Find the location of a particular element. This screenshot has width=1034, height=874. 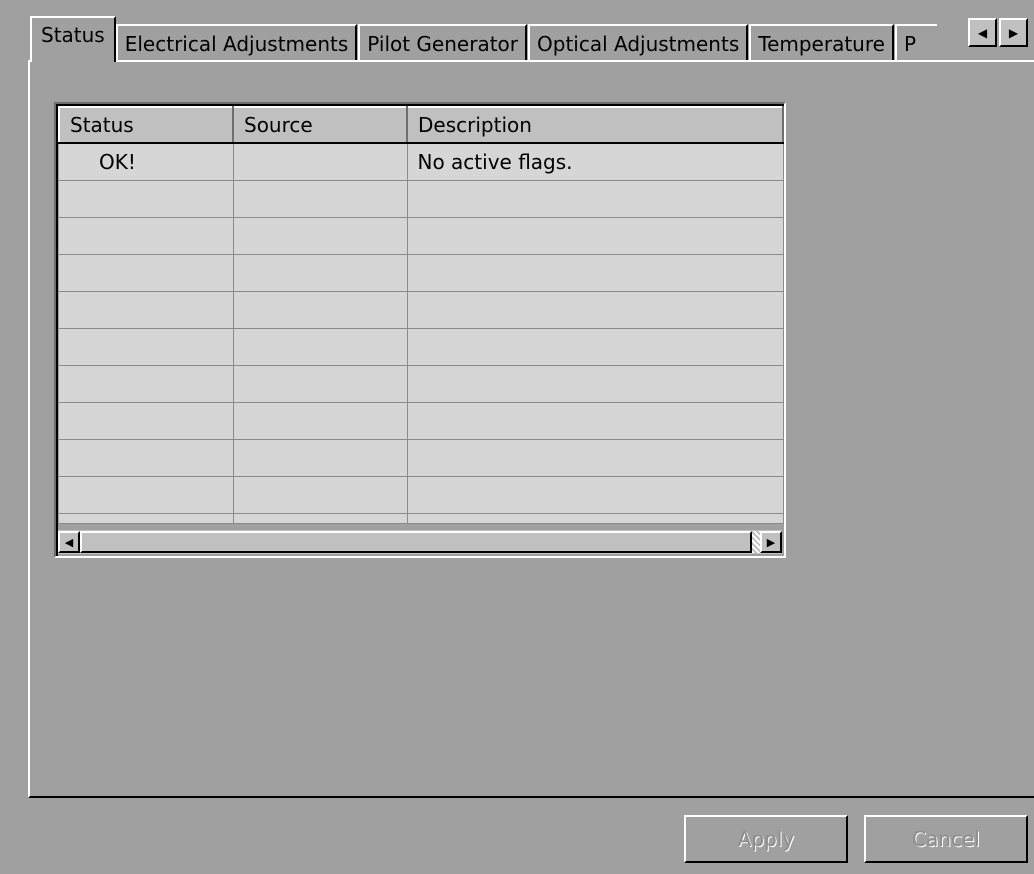

table-header-row: Status Source Description is located at coordinates (421, 125).